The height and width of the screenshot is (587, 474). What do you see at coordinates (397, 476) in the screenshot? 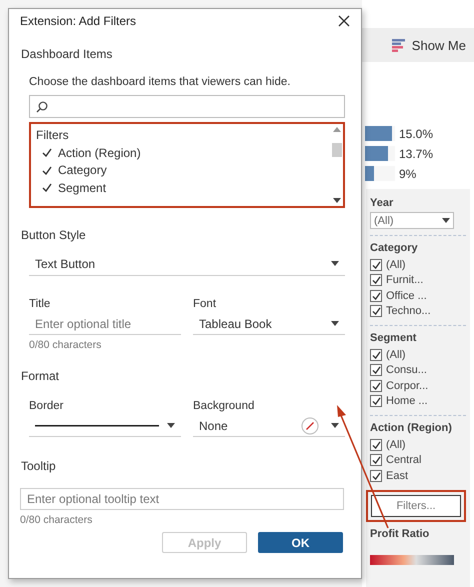
I see `filter-option: East` at bounding box center [397, 476].